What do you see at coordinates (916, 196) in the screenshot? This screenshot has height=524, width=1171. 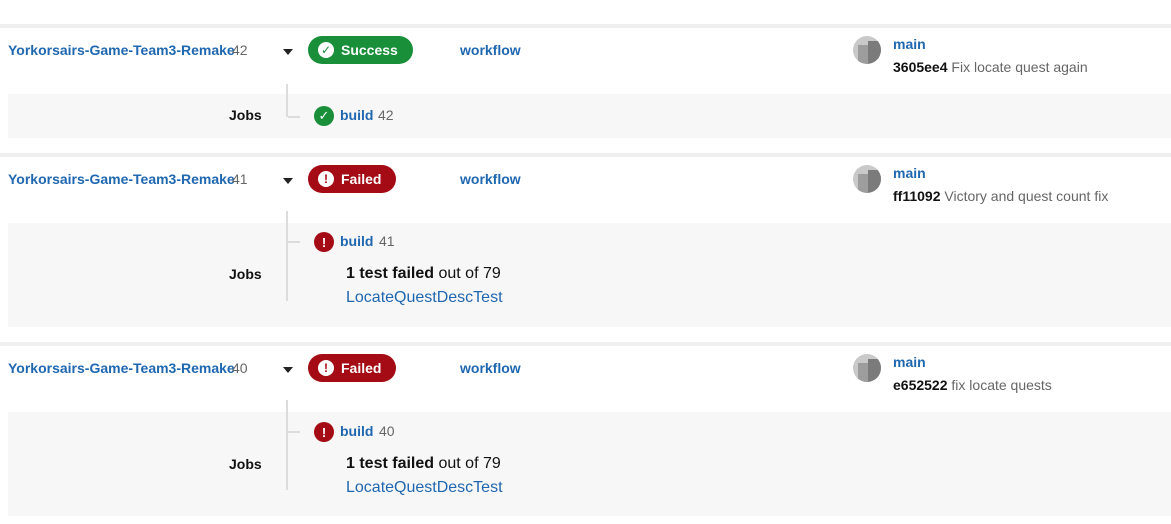 I see `commit-sha: ff11092` at bounding box center [916, 196].